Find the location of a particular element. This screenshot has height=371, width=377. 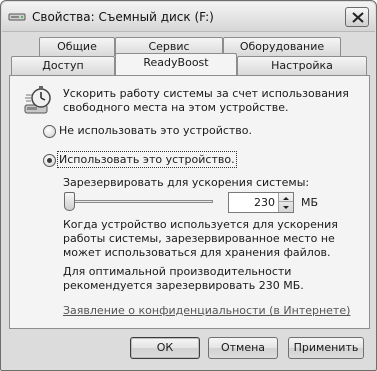

radio-use-device is located at coordinates (49, 160).